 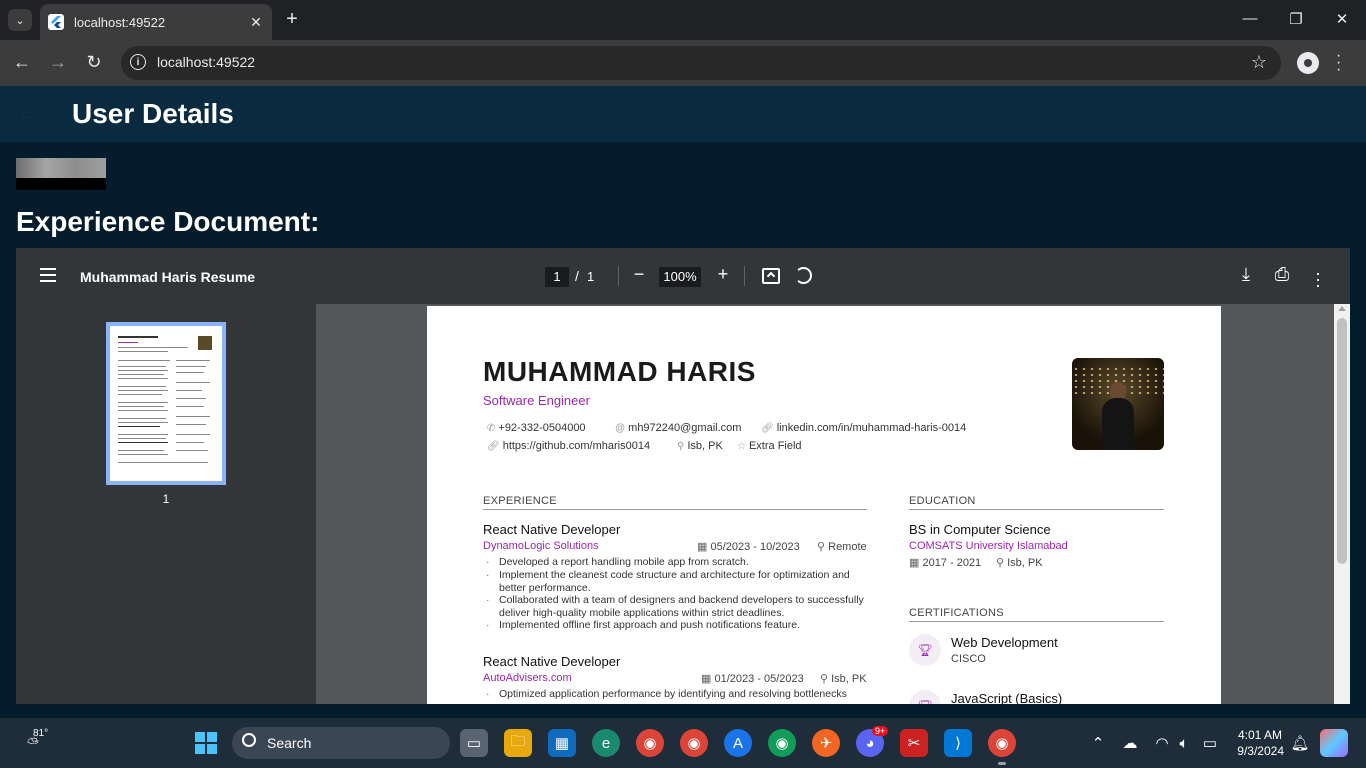 I want to click on resume-profile-photo, so click(x=1118, y=404).